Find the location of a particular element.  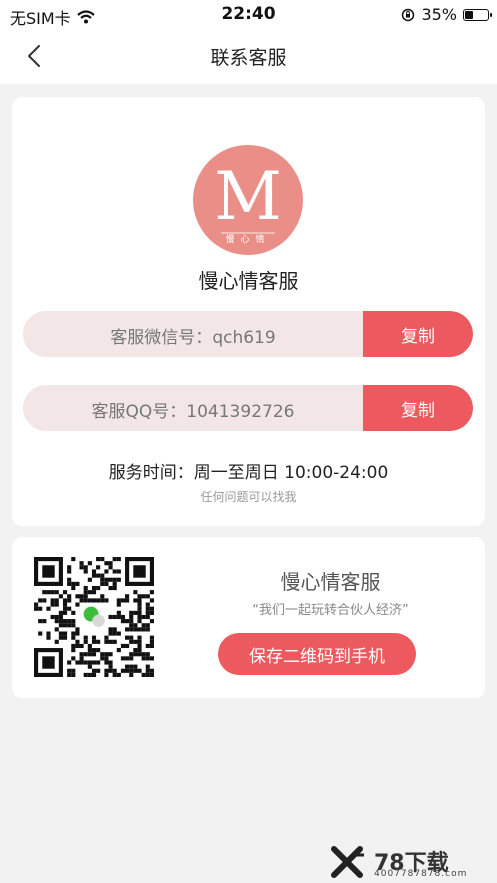

orientation-lock-icon is located at coordinates (408, 14).